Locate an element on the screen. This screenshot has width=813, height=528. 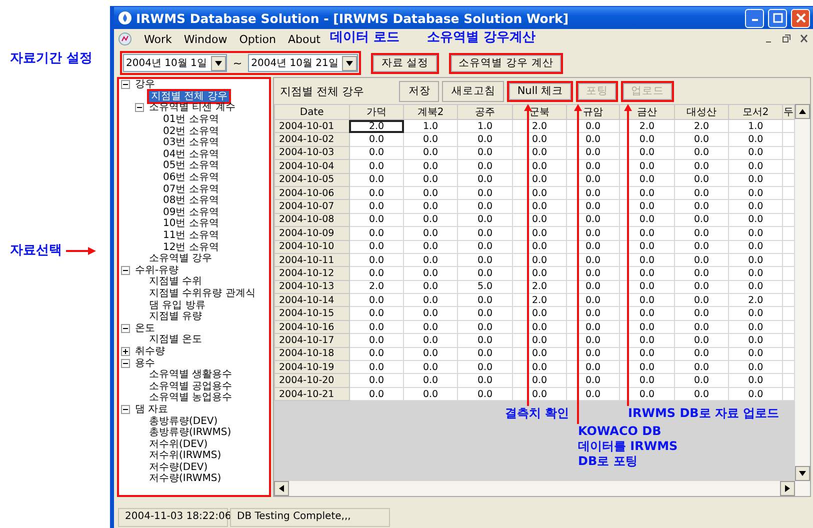
menu-item: Work is located at coordinates (158, 39).